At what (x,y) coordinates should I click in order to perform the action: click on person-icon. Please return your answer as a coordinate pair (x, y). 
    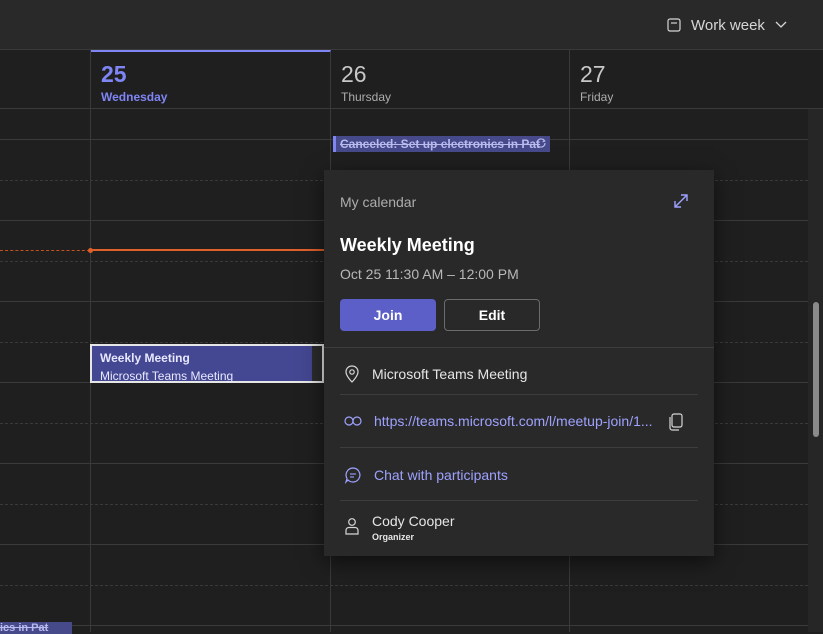
    Looking at the image, I should click on (352, 528).